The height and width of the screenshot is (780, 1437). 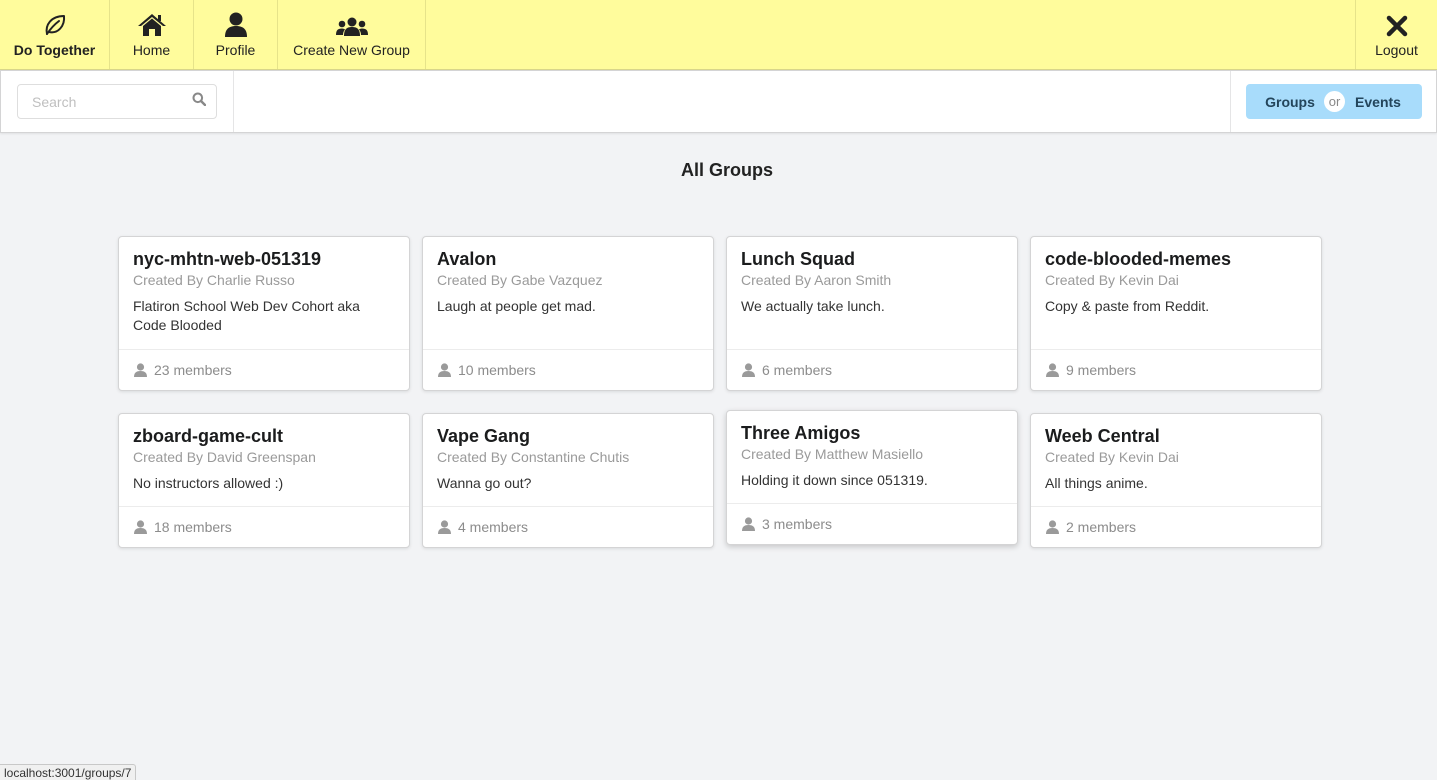 I want to click on group-members: 2 members, so click(x=1176, y=526).